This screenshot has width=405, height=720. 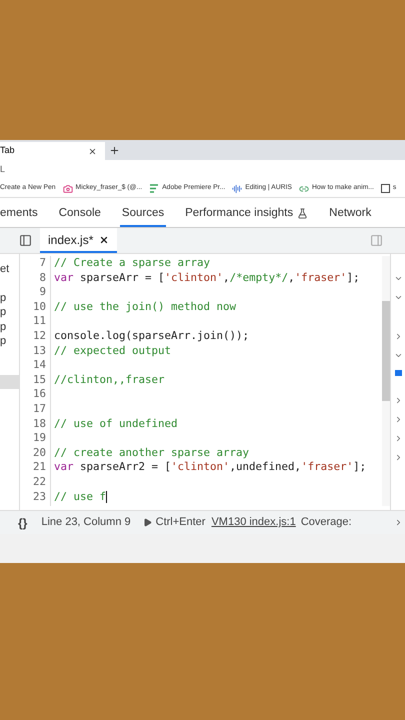 I want to click on address-text: L, so click(x=3, y=170).